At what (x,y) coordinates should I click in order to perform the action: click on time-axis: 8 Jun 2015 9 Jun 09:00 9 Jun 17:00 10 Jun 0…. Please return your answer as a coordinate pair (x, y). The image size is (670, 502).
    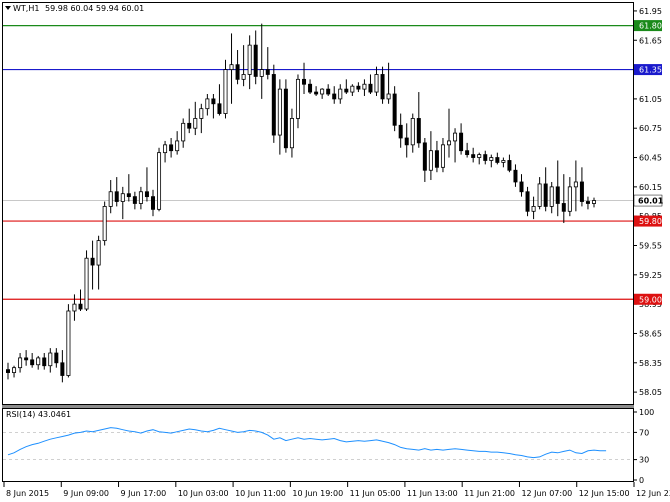
    Looking at the image, I should click on (336, 490).